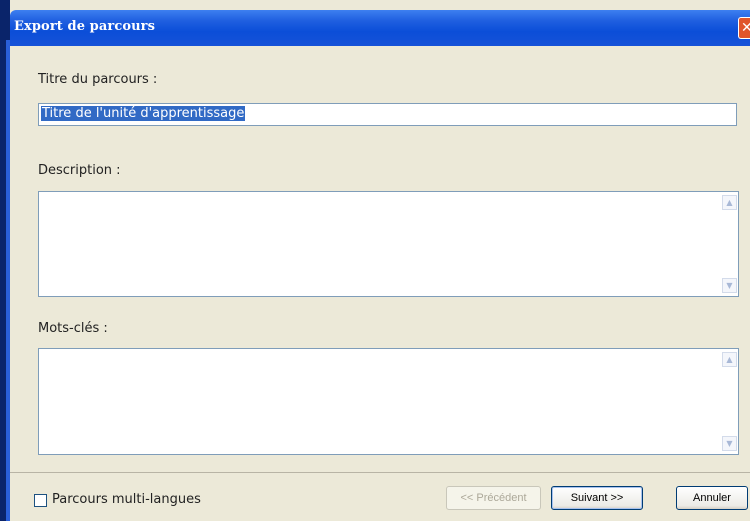  I want to click on next-button: Suivant >>, so click(597, 498).